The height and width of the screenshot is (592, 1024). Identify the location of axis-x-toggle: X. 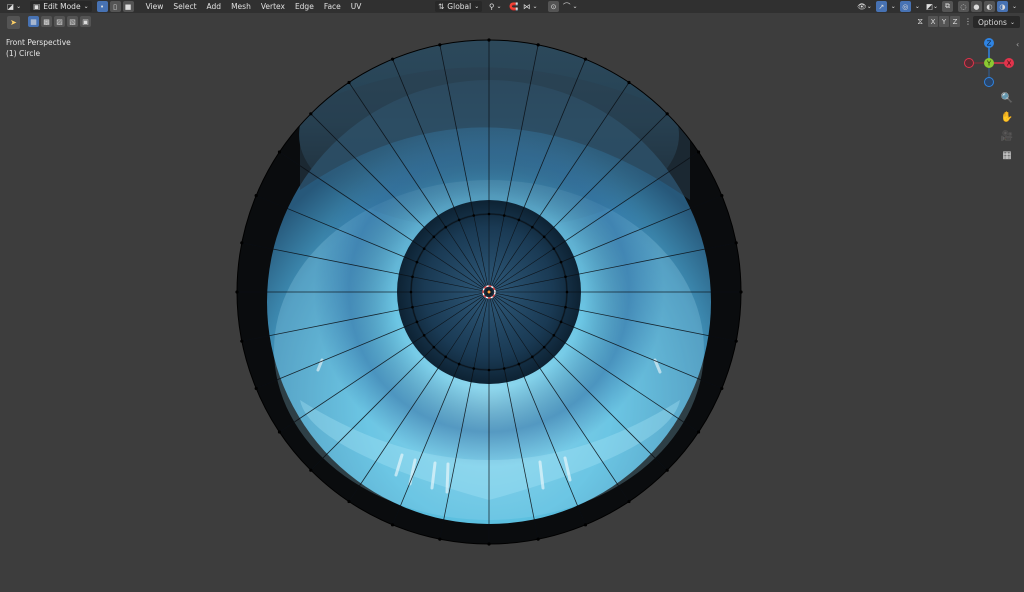
(933, 21).